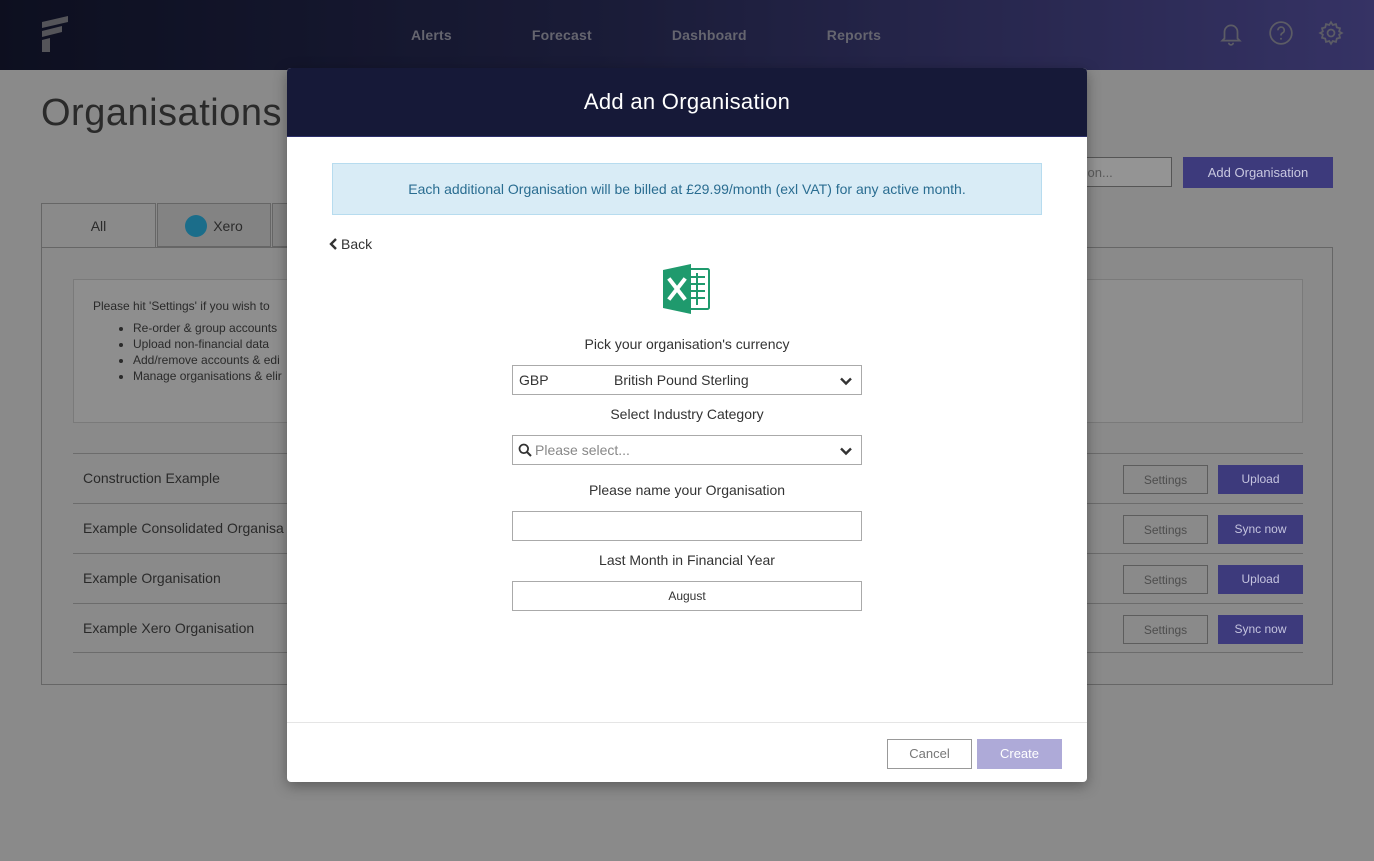 This screenshot has width=1374, height=861. I want to click on cancel-button: Cancel, so click(929, 754).